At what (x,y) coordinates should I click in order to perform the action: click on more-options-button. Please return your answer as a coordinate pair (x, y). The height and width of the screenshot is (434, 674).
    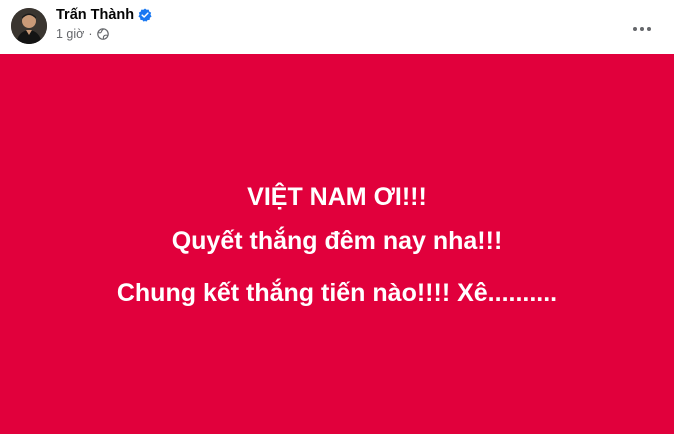
    Looking at the image, I should click on (642, 22).